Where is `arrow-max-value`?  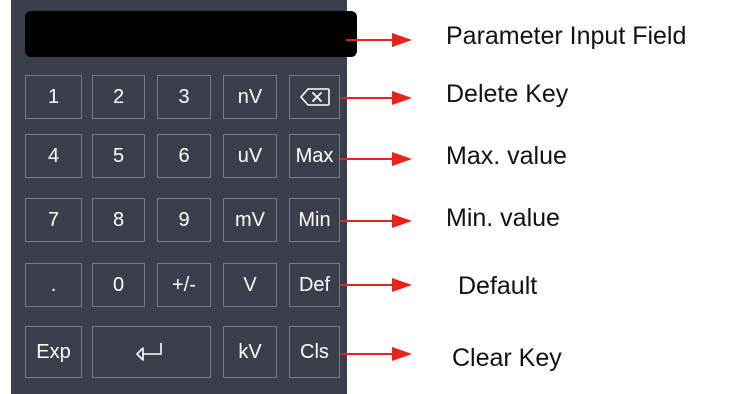 arrow-max-value is located at coordinates (376, 159).